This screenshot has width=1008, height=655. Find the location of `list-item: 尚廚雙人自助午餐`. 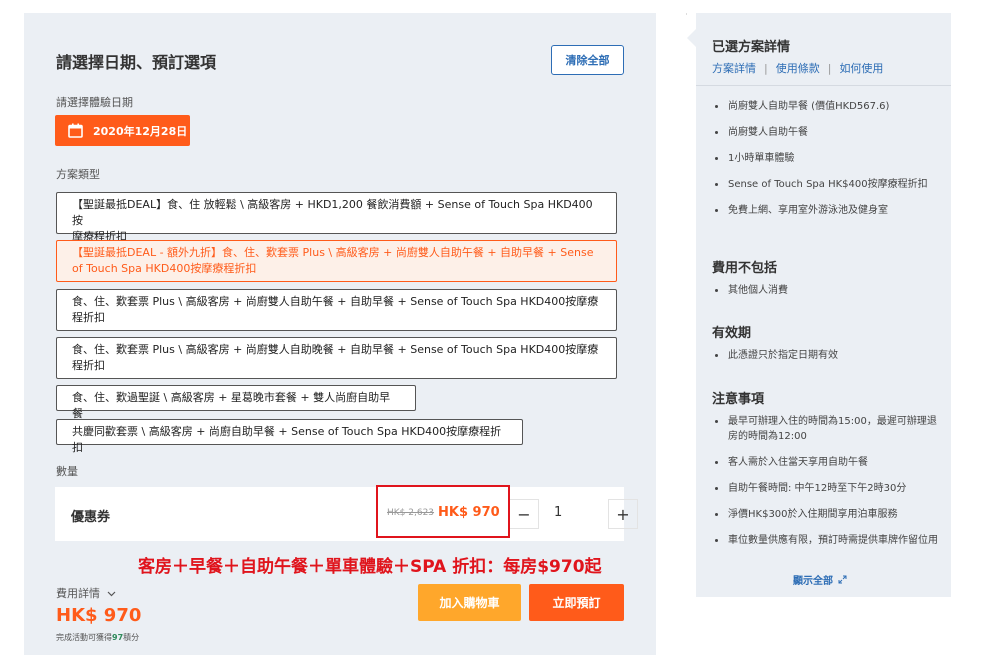

list-item: 尚廚雙人自助午餐 is located at coordinates (826, 132).